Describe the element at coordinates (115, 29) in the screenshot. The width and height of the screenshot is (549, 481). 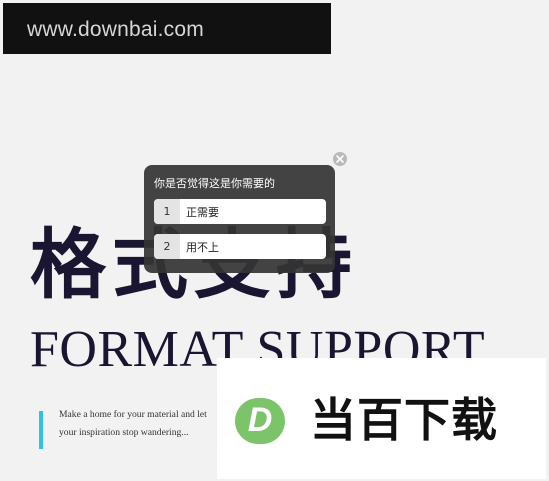
I see `site-url-text: www.downbai.com` at that location.